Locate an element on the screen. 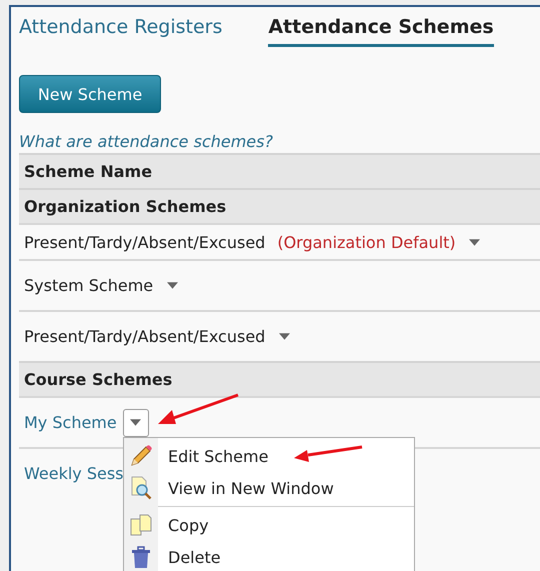 The height and width of the screenshot is (571, 540). page-magnifier-icon is located at coordinates (142, 488).